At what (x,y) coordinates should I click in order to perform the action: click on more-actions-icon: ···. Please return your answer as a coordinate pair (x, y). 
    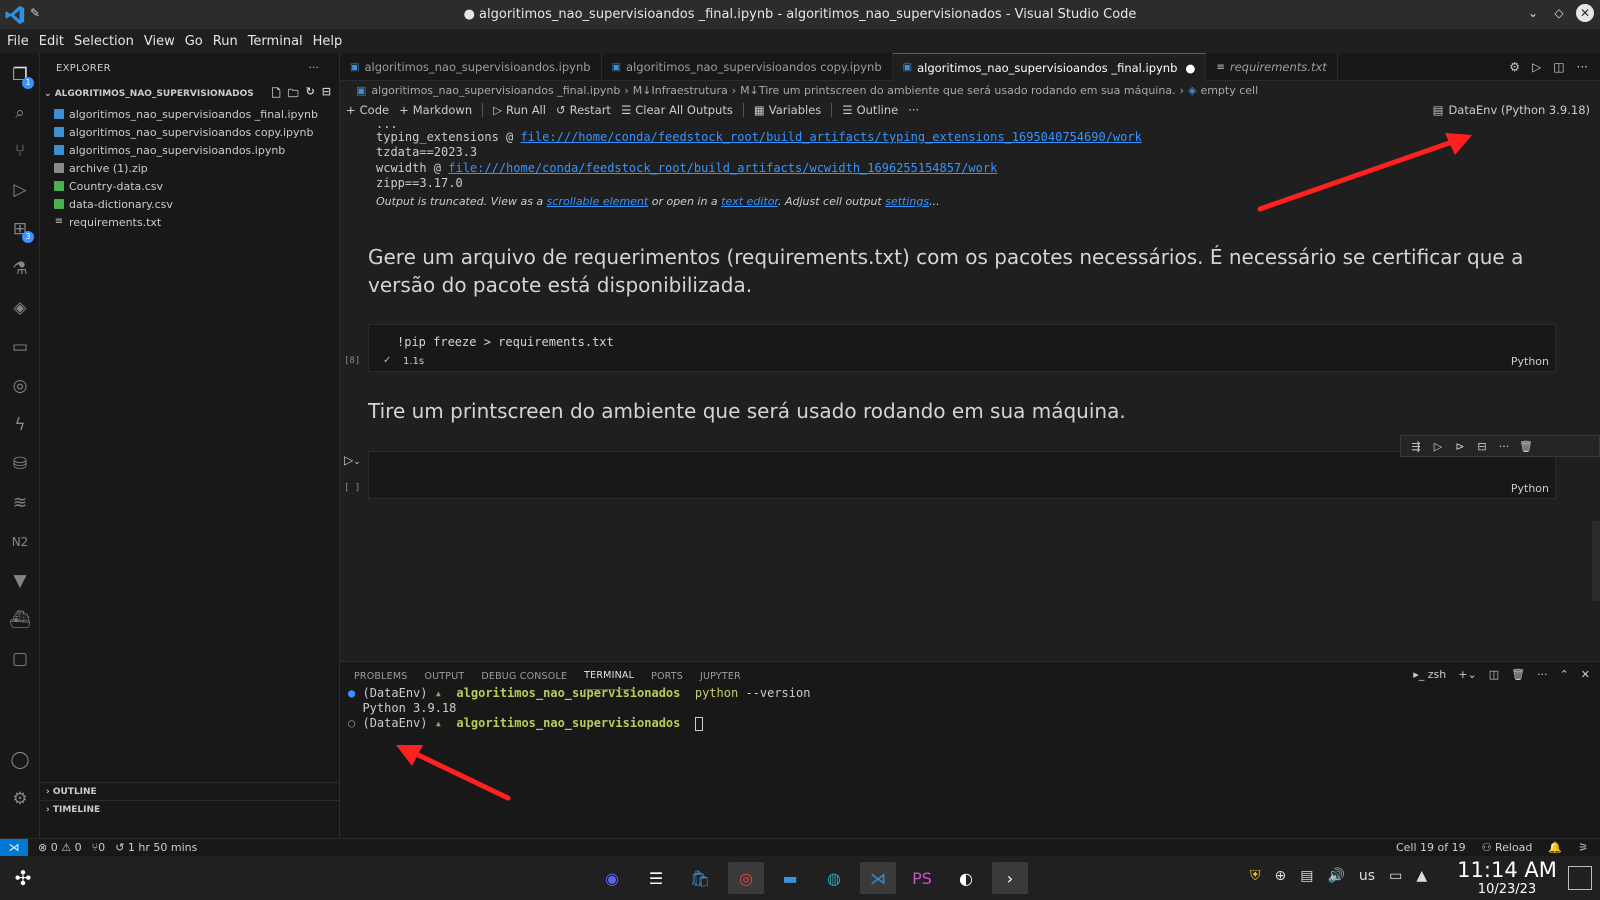
    Looking at the image, I should click on (1582, 67).